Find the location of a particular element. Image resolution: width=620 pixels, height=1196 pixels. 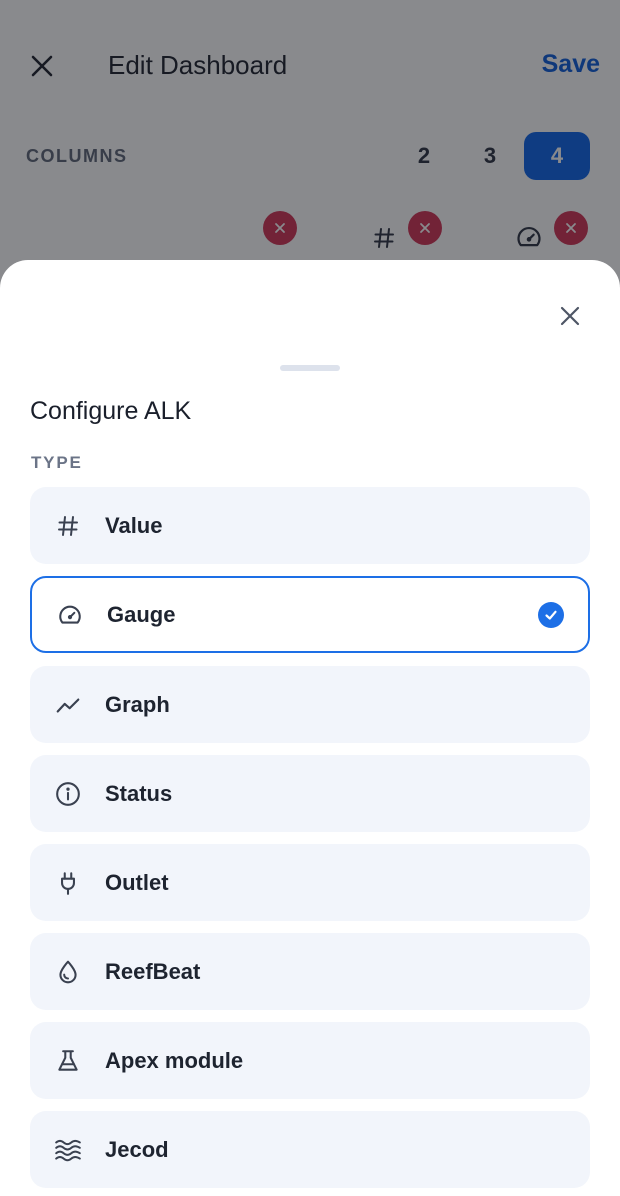

plug-icon is located at coordinates (68, 883).